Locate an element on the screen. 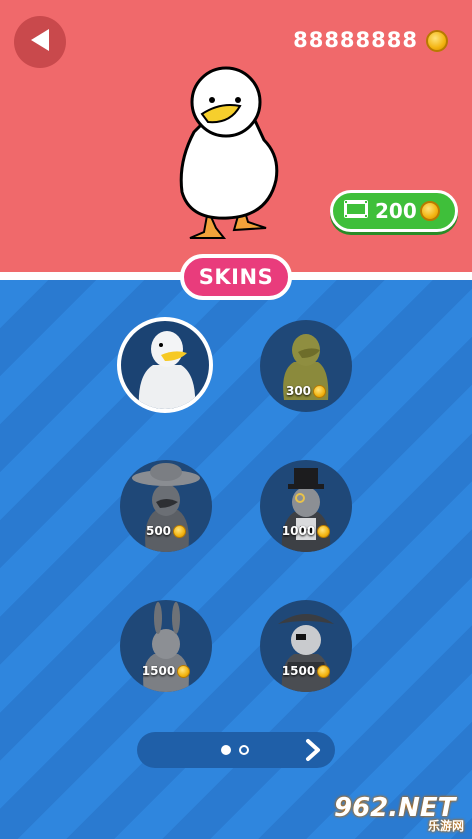 This screenshot has width=472, height=839. skin-price: 1000 is located at coordinates (306, 531).